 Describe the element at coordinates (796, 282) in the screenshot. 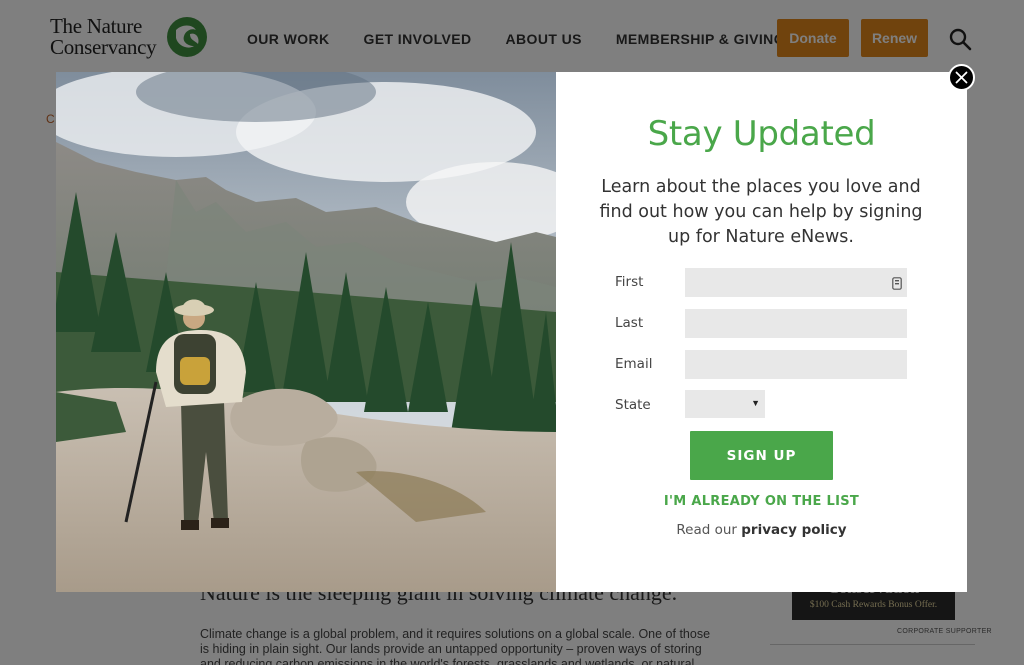

I see `first-name-input` at that location.